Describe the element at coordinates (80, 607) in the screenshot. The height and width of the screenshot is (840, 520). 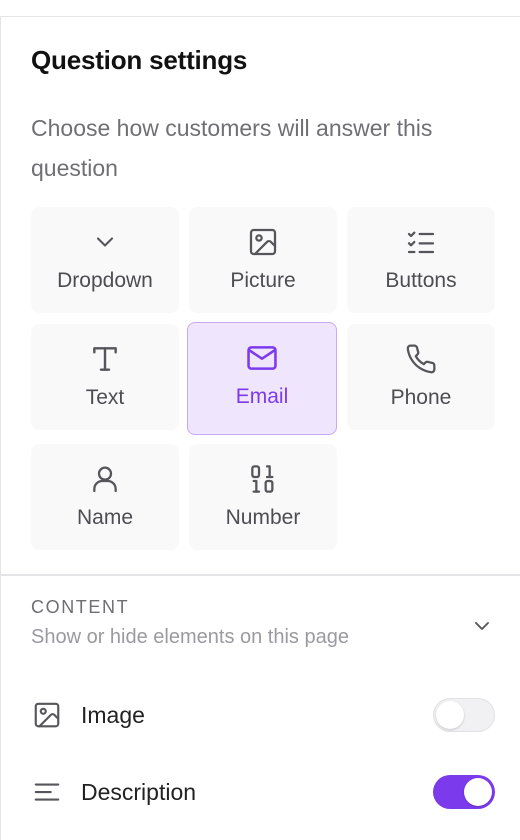
I see `content-section-heading: CONTENT` at that location.